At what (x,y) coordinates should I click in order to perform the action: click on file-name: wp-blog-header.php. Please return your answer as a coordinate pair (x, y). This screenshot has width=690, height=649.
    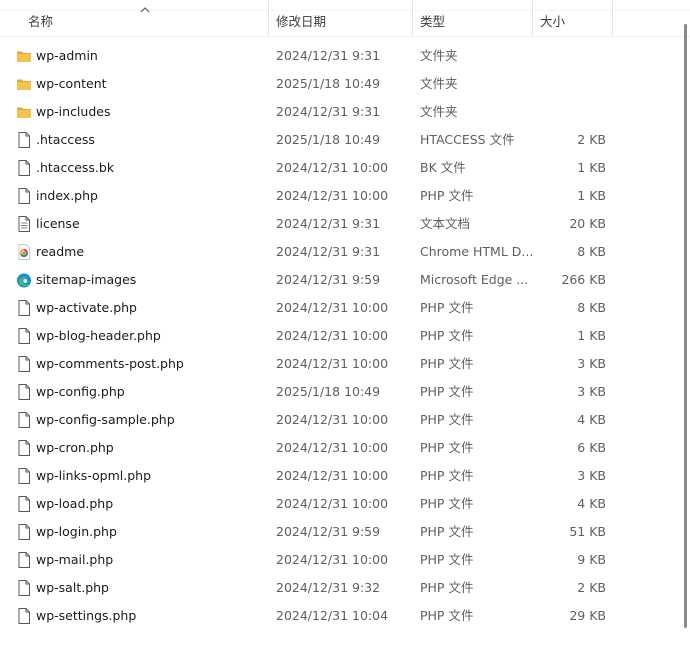
    Looking at the image, I should click on (98, 335).